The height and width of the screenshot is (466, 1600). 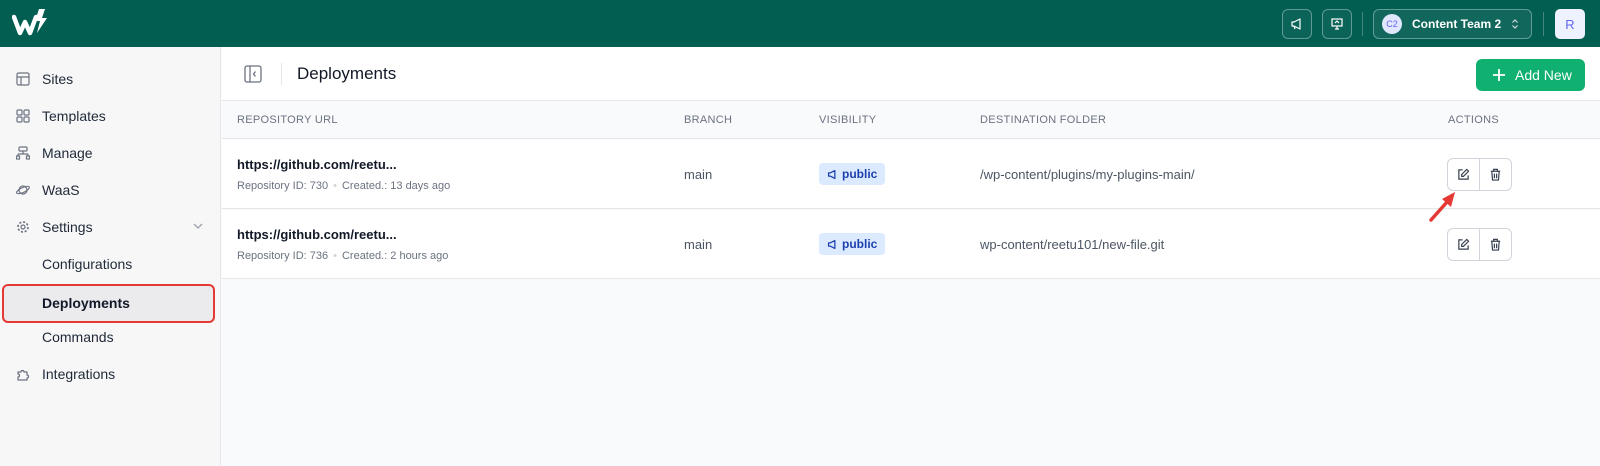 I want to click on sidebar-item-label: Integrations, so click(x=79, y=374).